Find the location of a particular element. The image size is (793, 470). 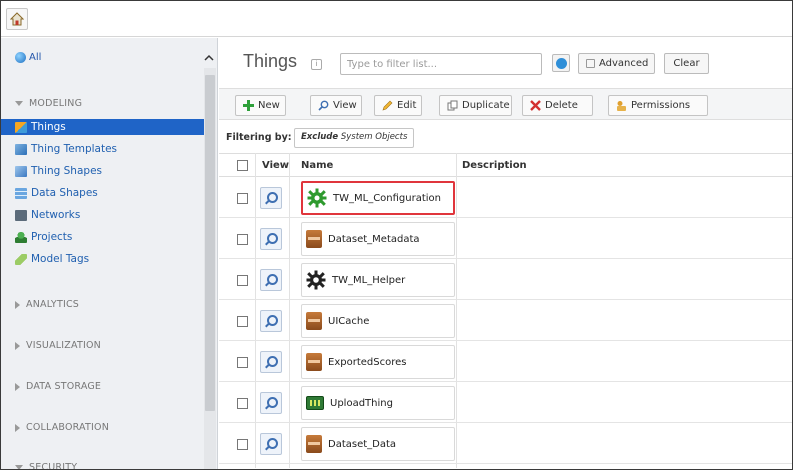

sidebar-item-thing-templates: Thing Templates is located at coordinates (66, 149).